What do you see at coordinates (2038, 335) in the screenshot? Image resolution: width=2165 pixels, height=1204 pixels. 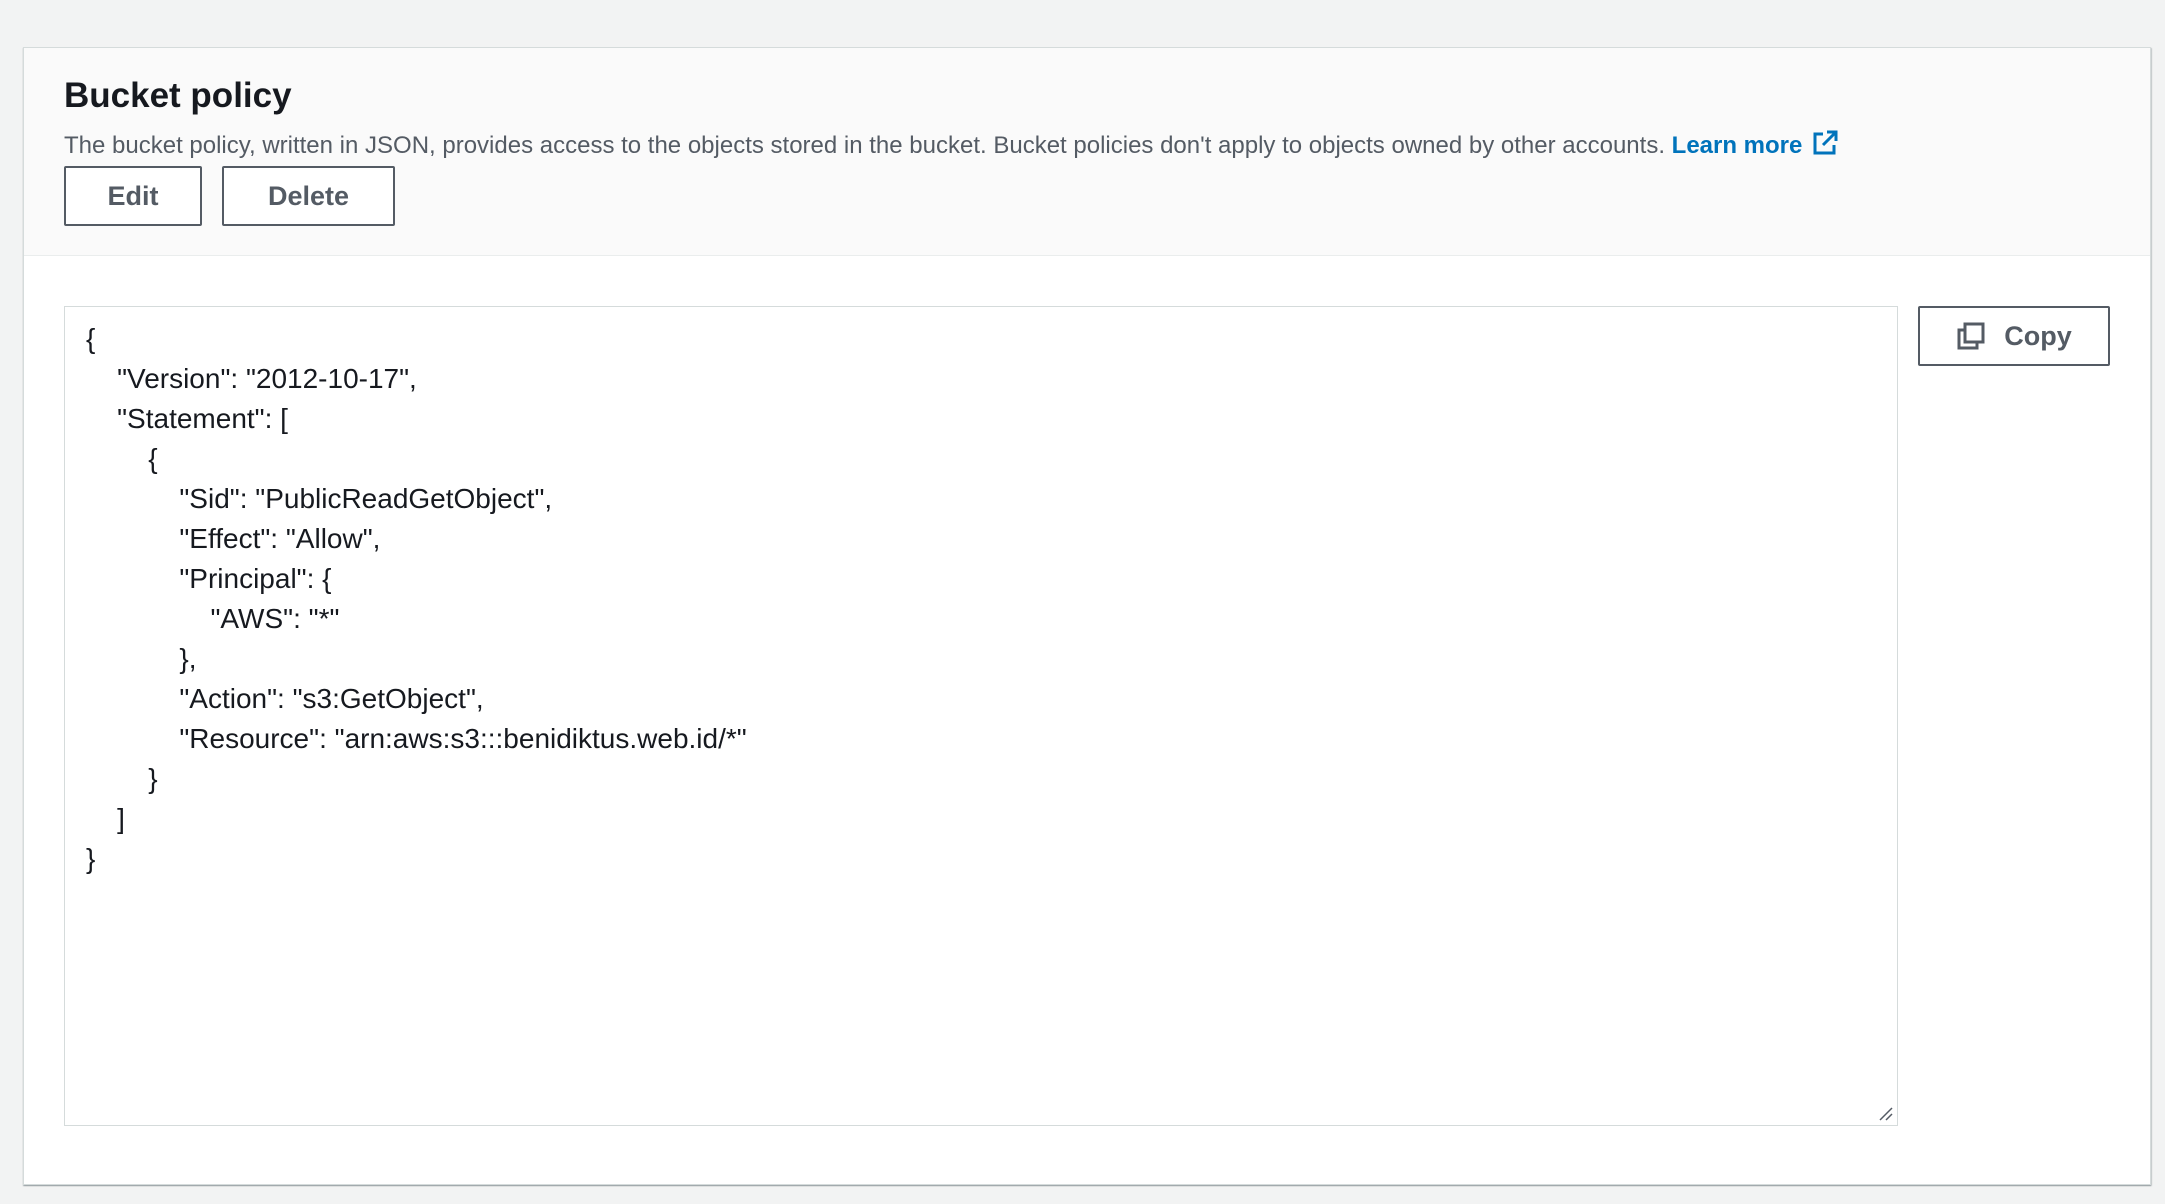 I see `copy-label: Copy` at bounding box center [2038, 335].